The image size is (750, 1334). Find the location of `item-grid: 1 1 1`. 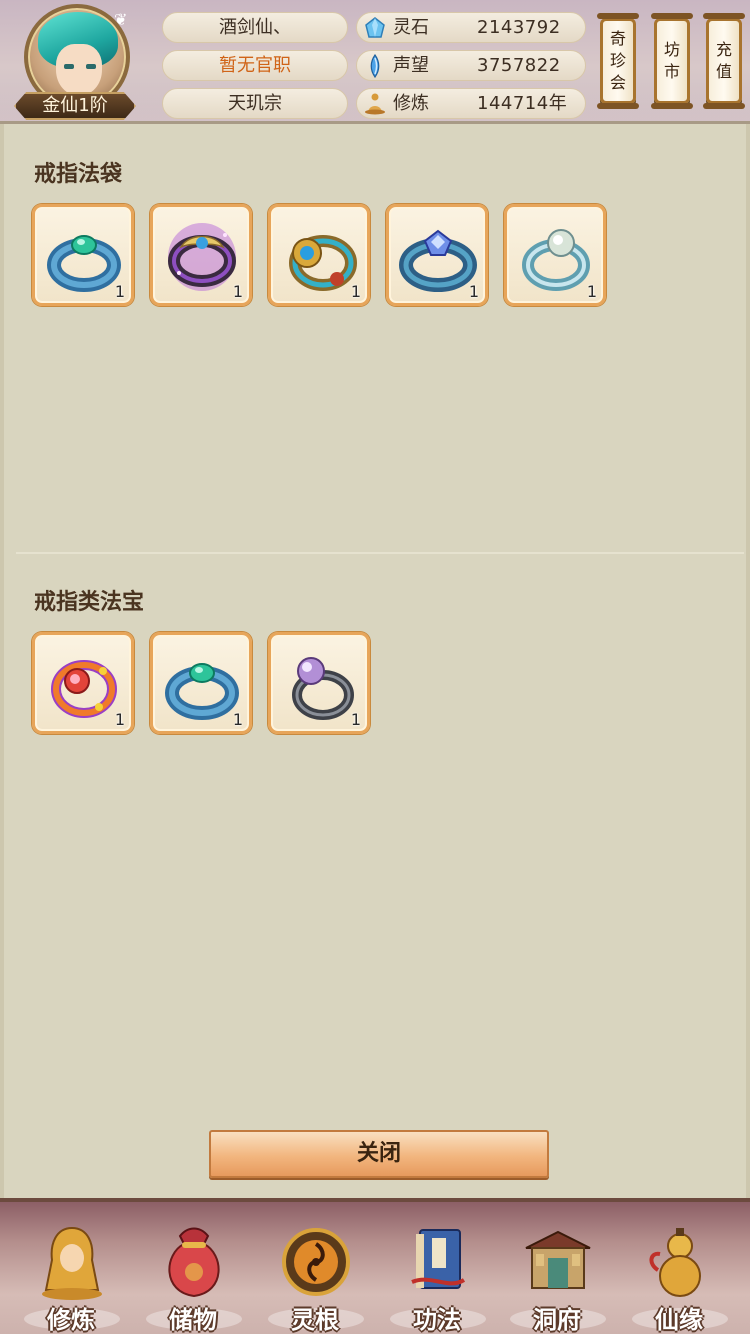

item-grid: 1 1 1 is located at coordinates (201, 683).